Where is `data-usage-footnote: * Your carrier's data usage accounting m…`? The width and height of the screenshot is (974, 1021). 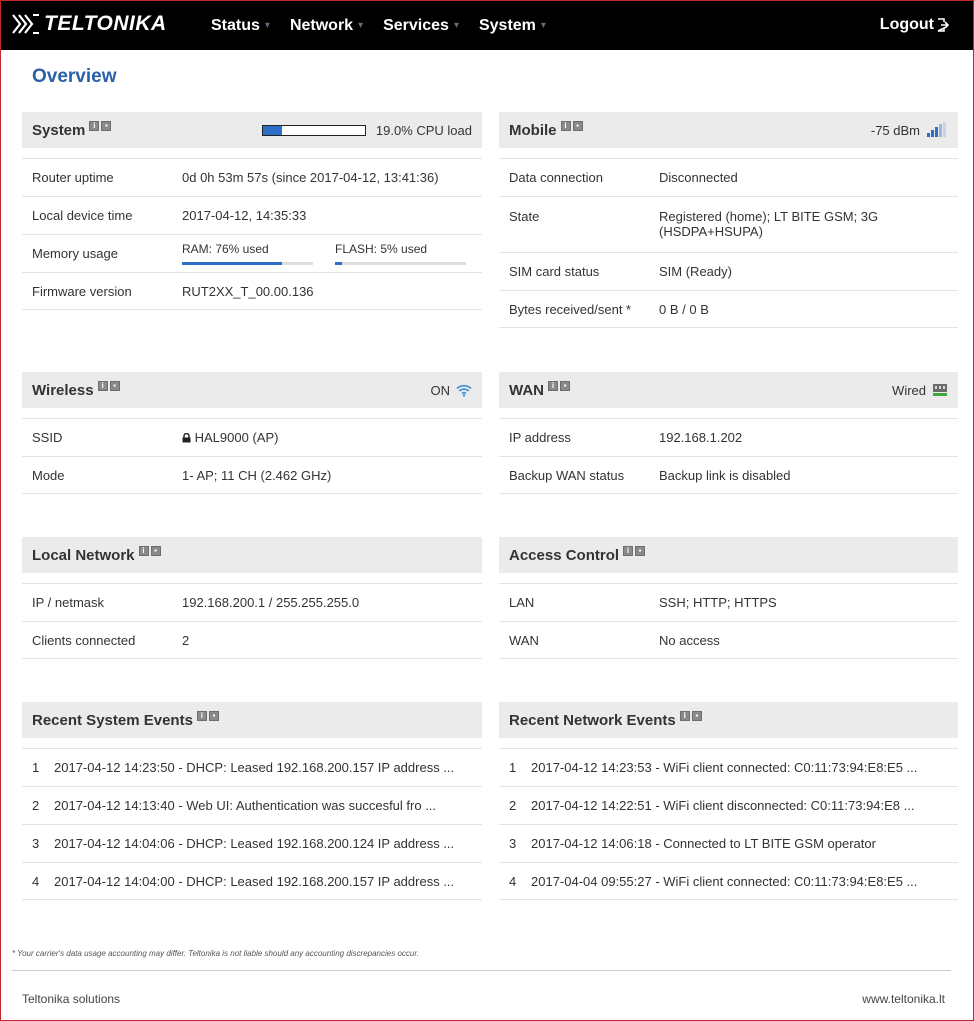
data-usage-footnote: * Your carrier's data usage accounting m… is located at coordinates (215, 953).